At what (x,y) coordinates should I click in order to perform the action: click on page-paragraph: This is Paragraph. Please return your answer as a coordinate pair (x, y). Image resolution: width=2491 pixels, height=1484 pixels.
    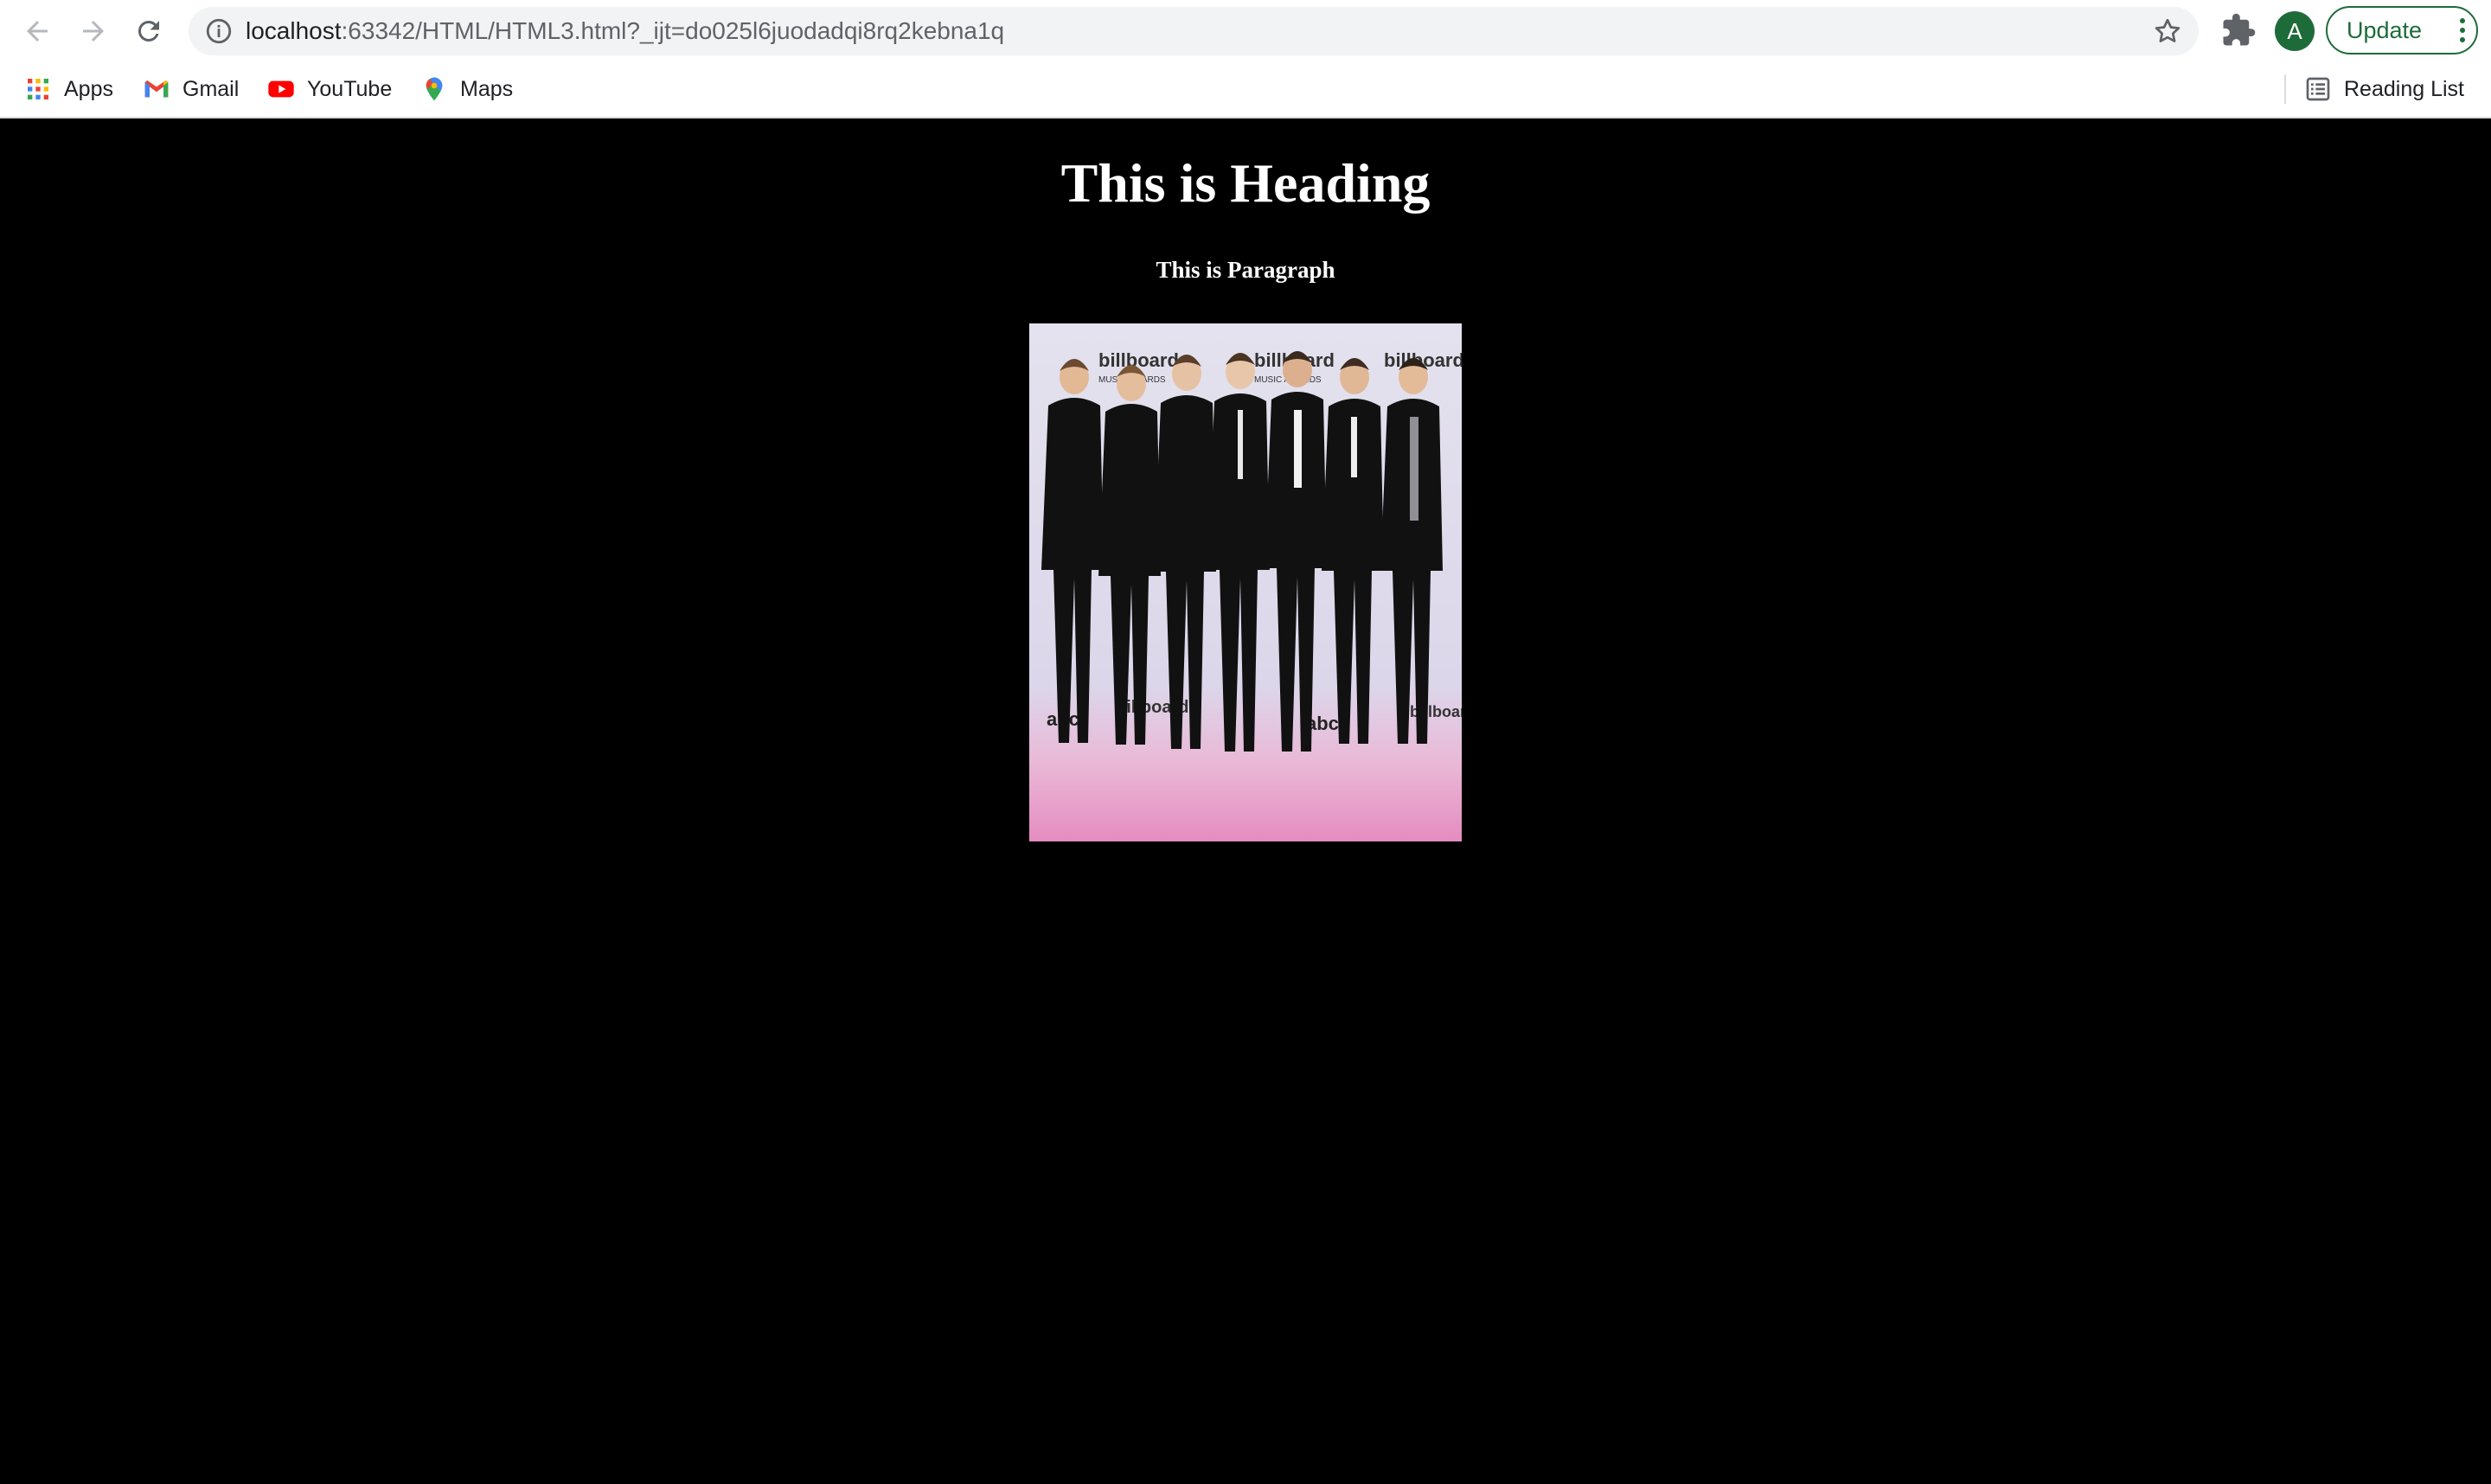
    Looking at the image, I should click on (1246, 270).